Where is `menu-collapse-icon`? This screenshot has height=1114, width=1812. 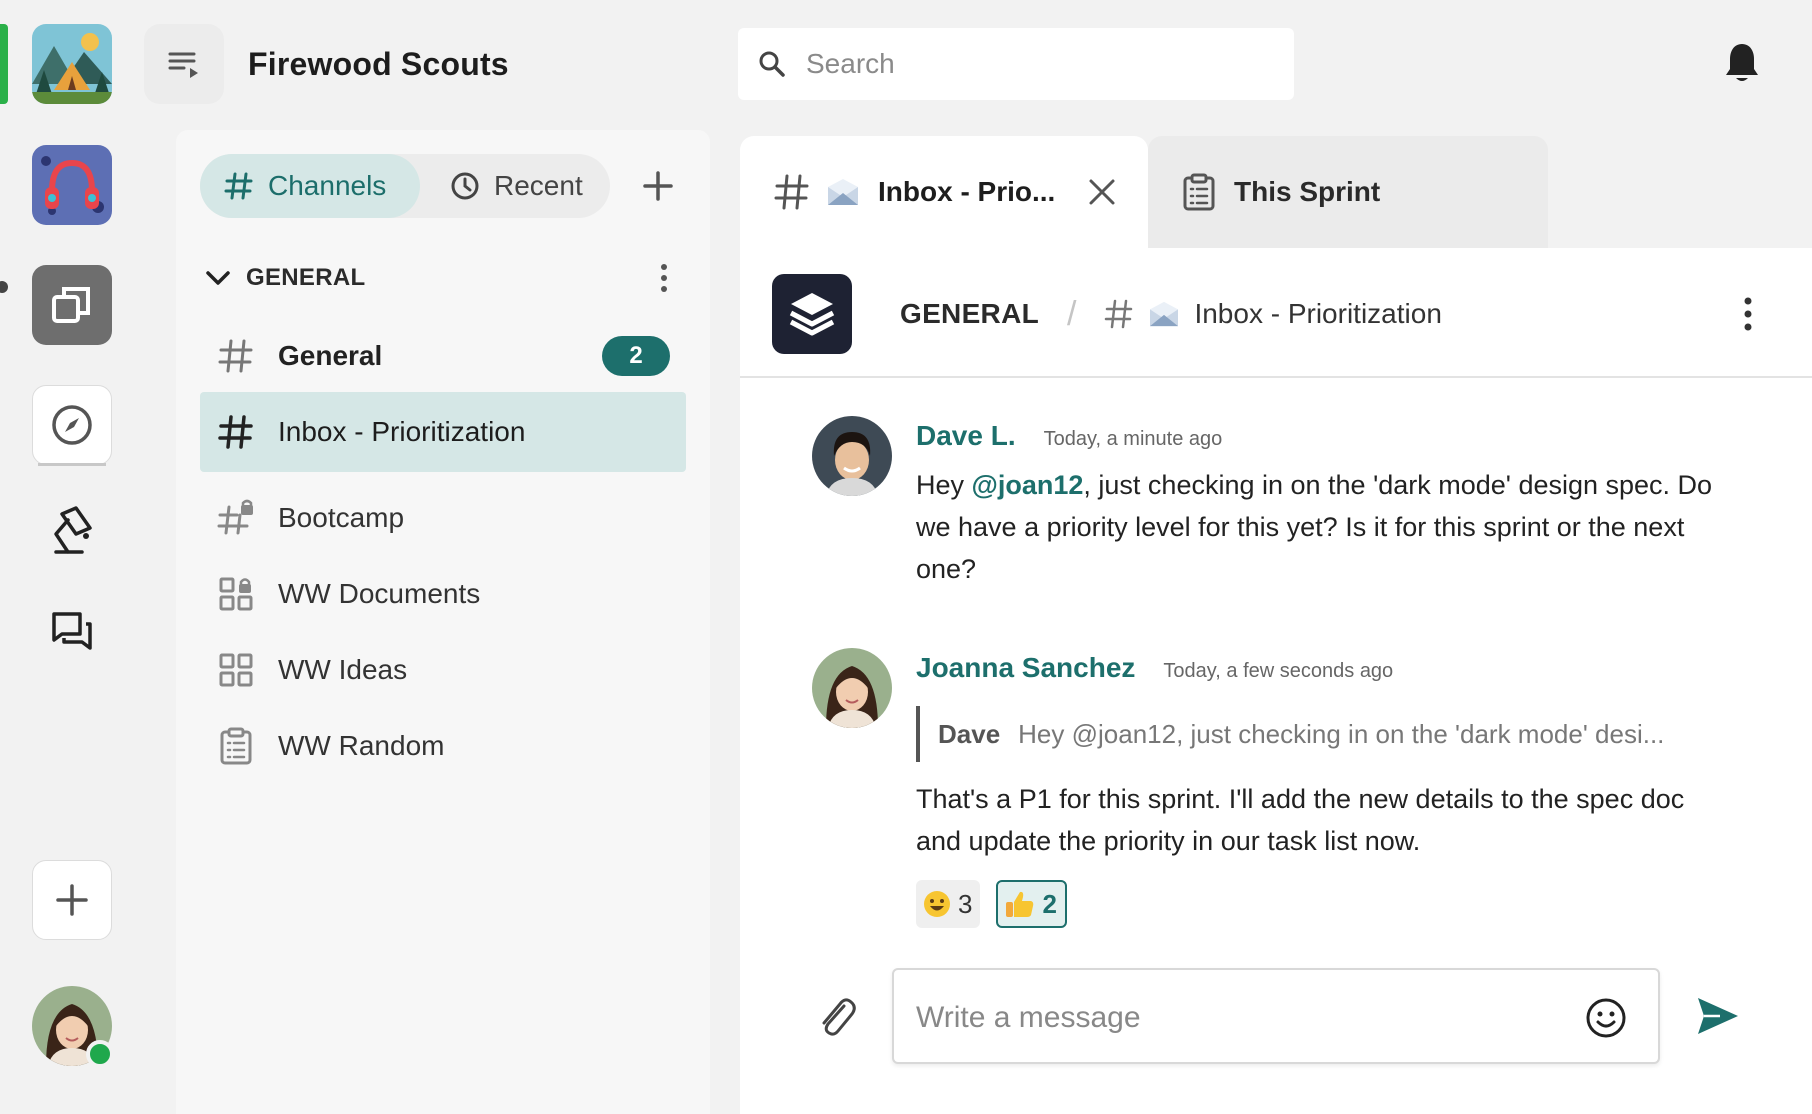
menu-collapse-icon is located at coordinates (183, 65).